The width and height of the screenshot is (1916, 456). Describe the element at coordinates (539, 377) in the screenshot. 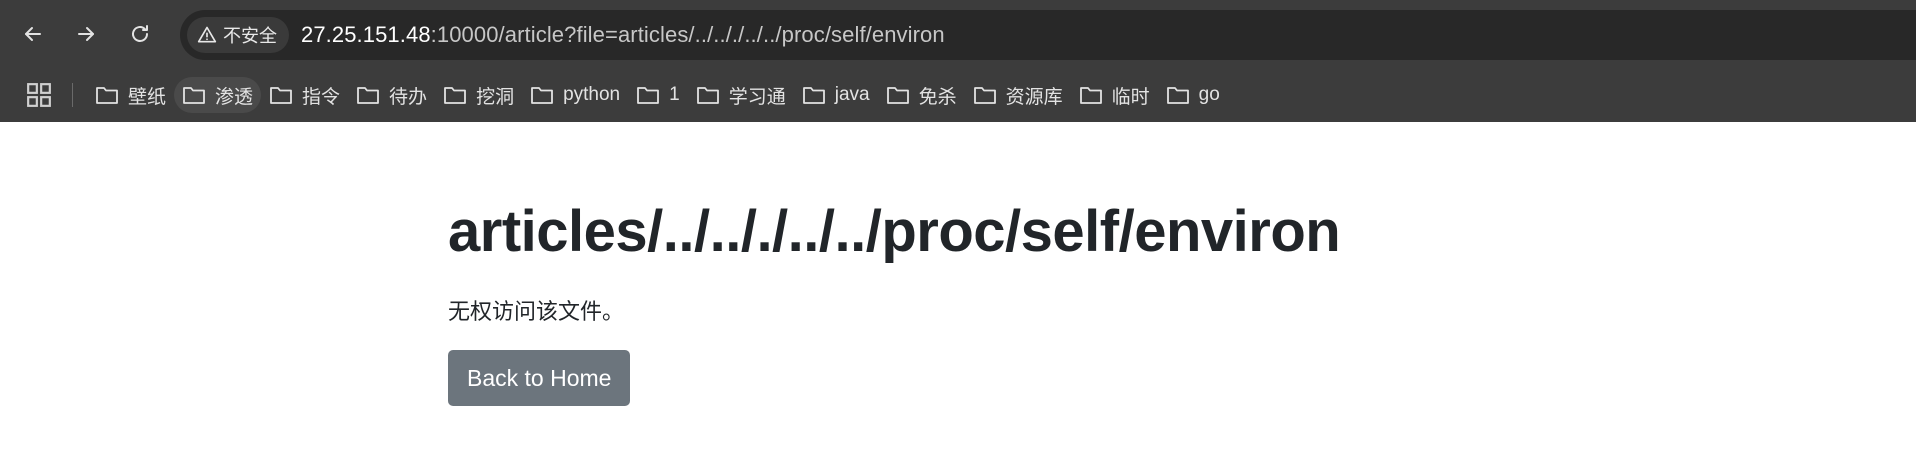

I see `back-to-home-button: Back to Home` at that location.